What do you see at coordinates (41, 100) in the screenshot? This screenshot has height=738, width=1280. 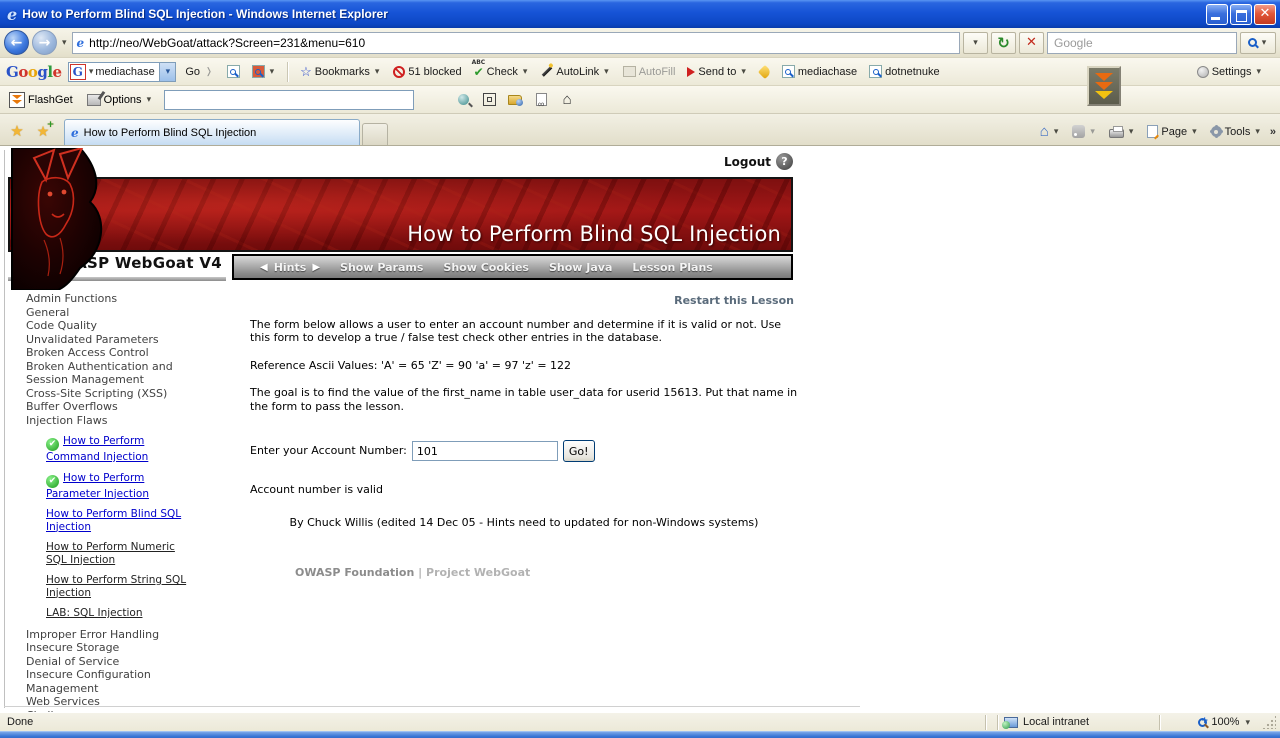 I see `flashget-button: FlashGet` at bounding box center [41, 100].